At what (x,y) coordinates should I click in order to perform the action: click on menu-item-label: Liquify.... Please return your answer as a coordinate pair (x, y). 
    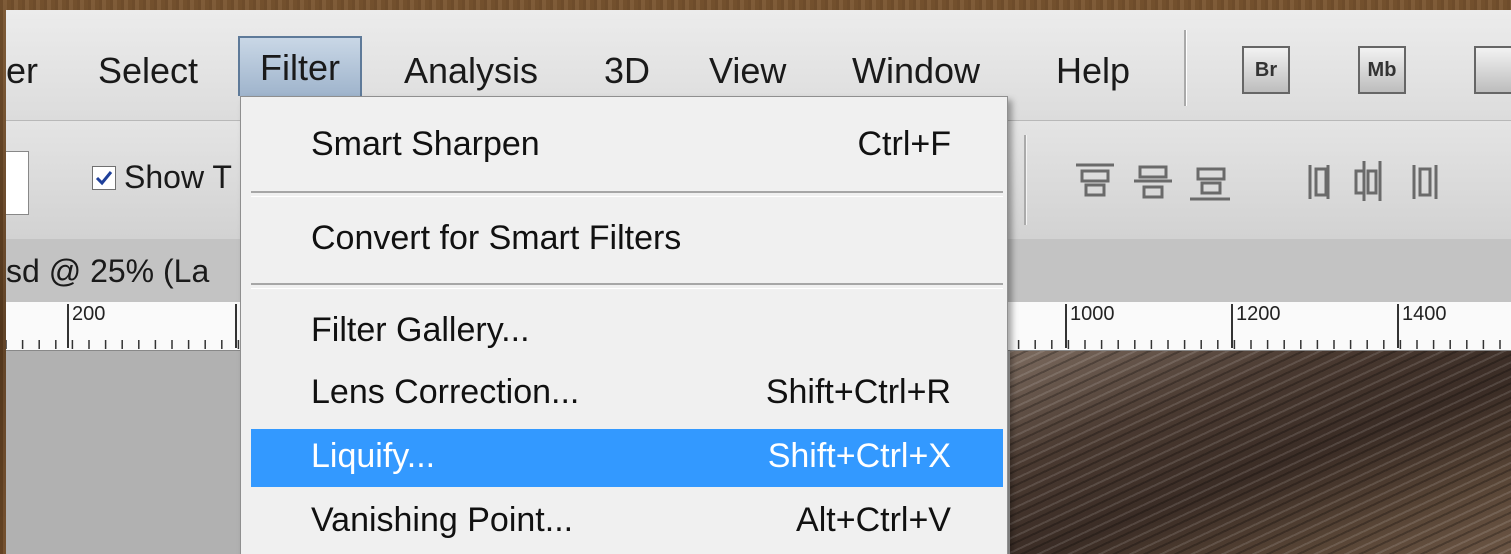
    Looking at the image, I should click on (373, 456).